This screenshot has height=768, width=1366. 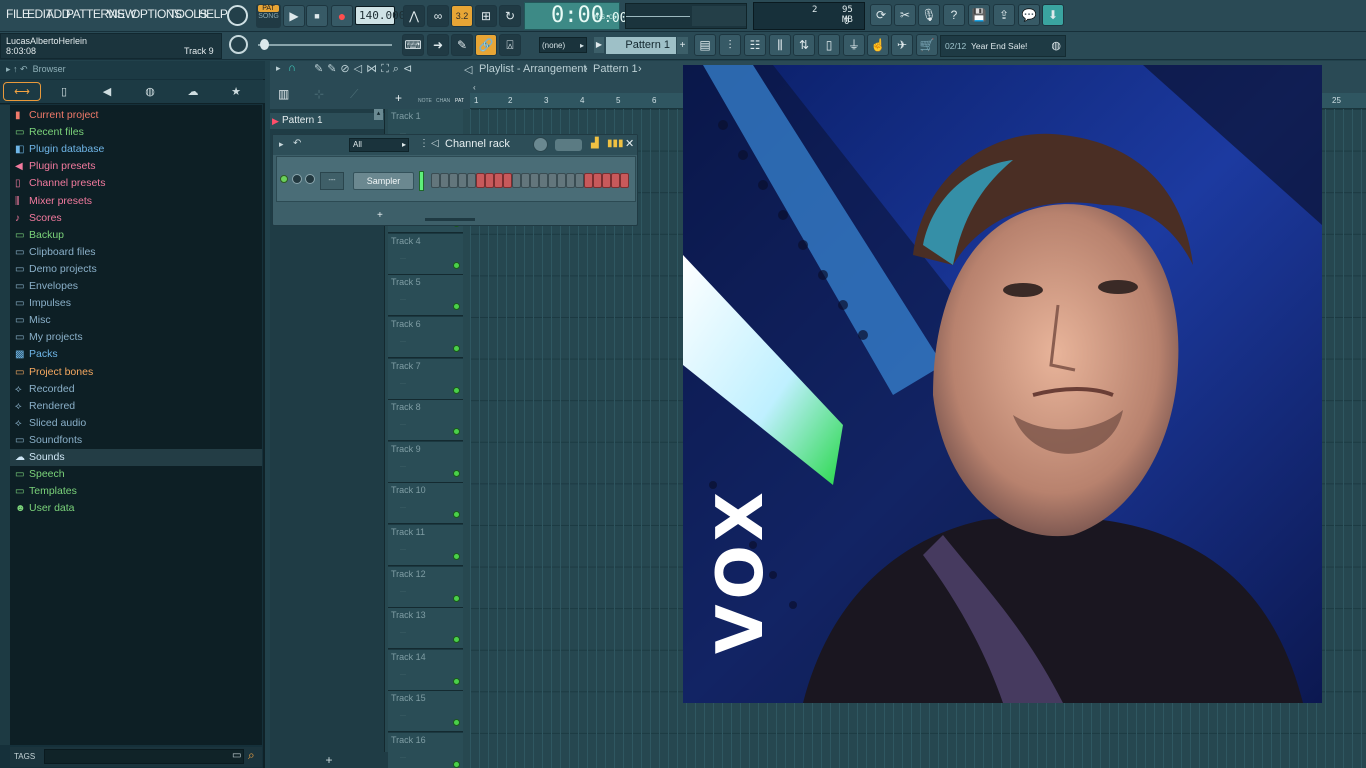 What do you see at coordinates (462, 16) in the screenshot?
I see `countdown-button: 3.2` at bounding box center [462, 16].